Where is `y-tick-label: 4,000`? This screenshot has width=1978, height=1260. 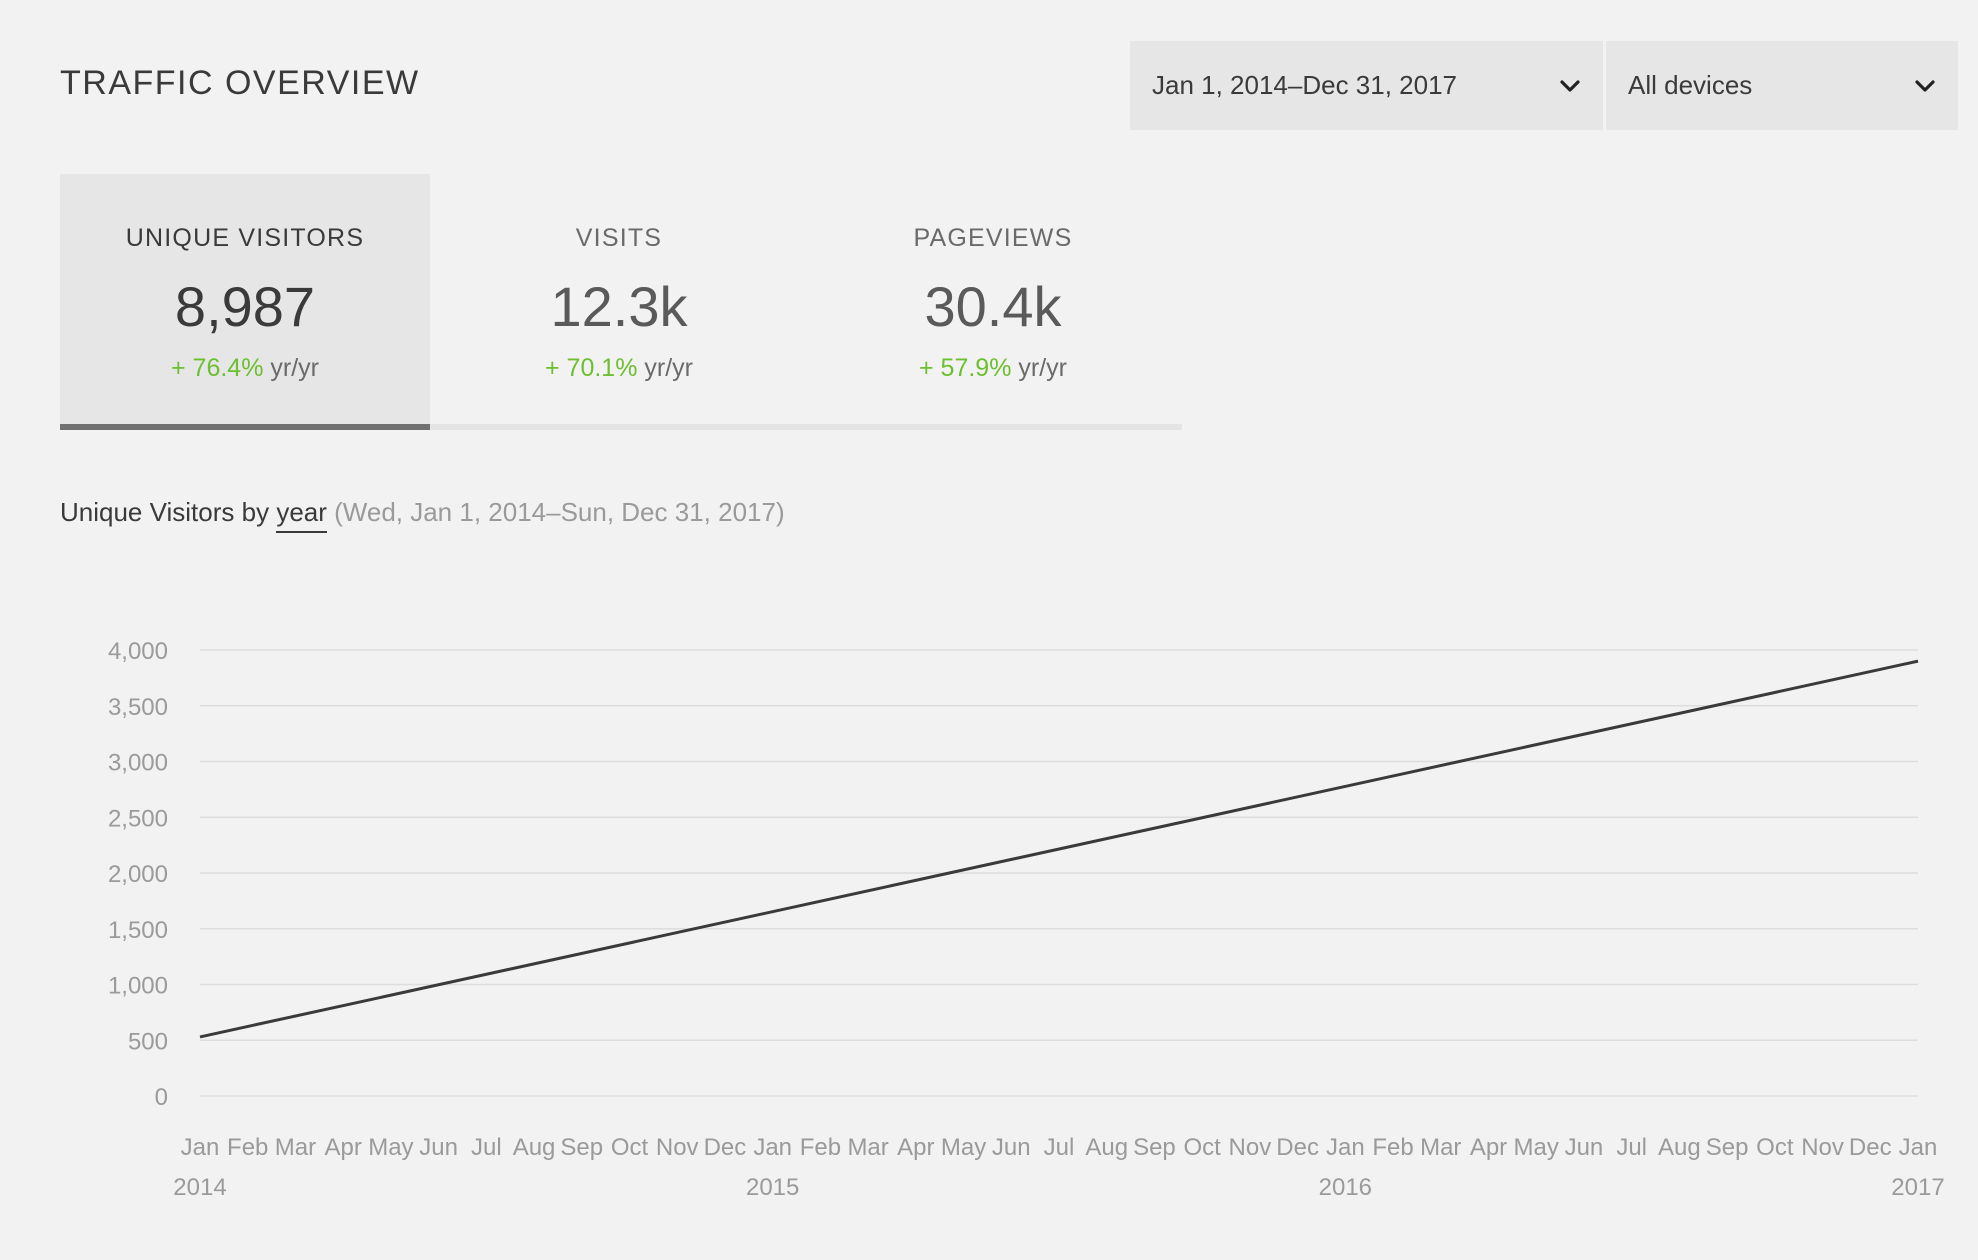
y-tick-label: 4,000 is located at coordinates (138, 651).